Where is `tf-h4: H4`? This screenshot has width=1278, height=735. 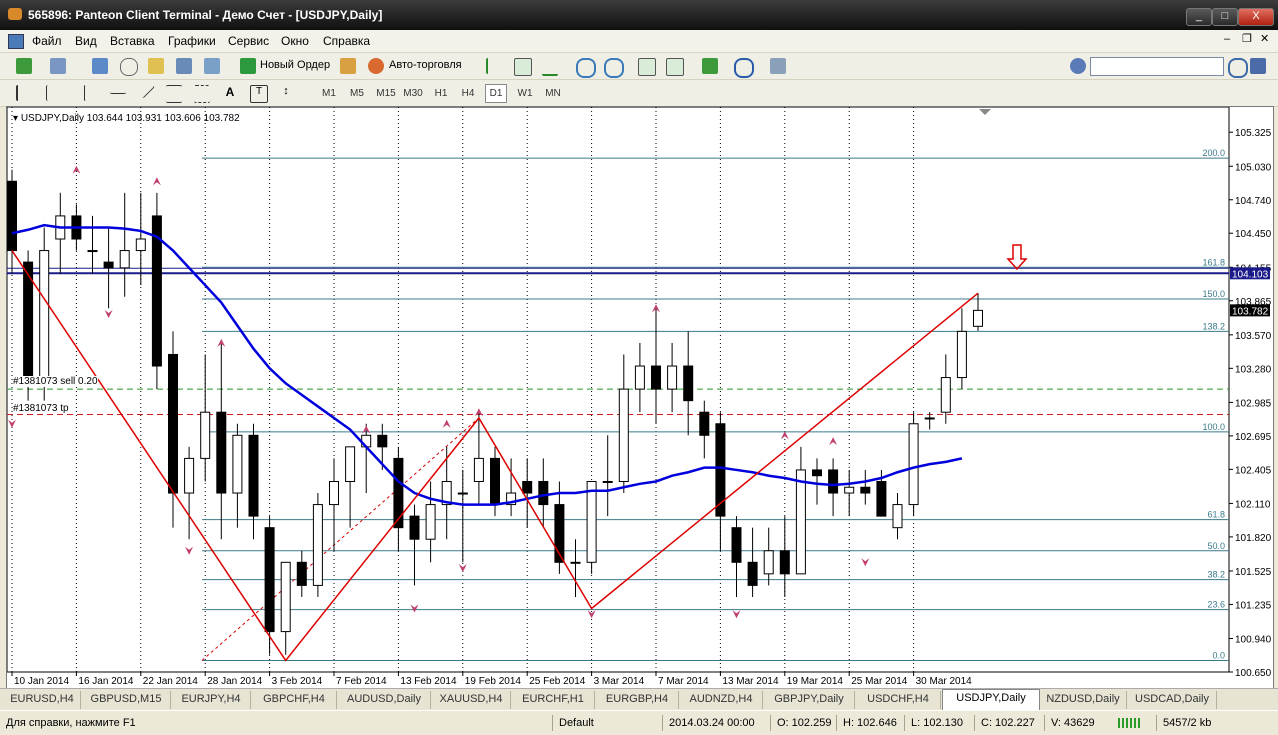
tf-h4: H4 is located at coordinates (468, 93).